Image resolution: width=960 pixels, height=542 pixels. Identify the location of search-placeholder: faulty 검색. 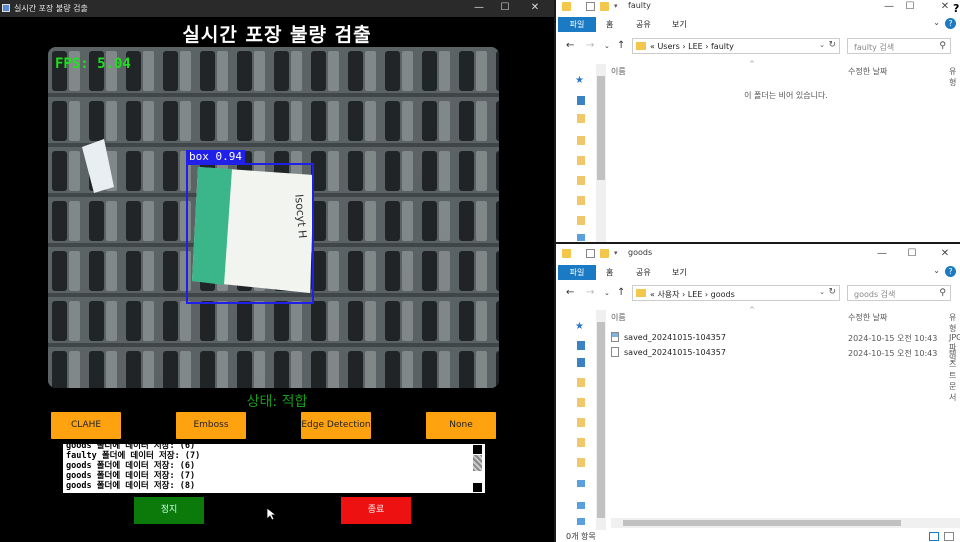
(874, 47).